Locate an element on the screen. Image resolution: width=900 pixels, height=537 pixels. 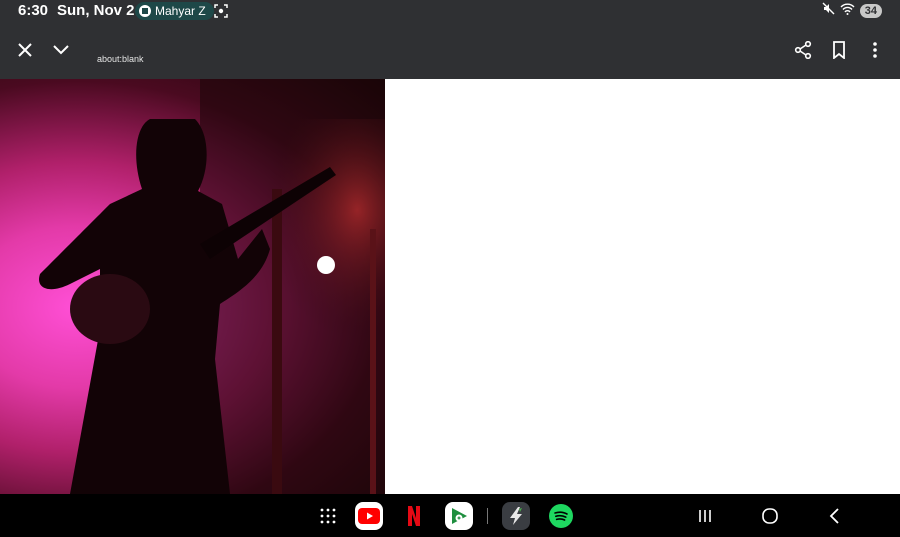
media-pill: Mahyar Z is located at coordinates (174, 11).